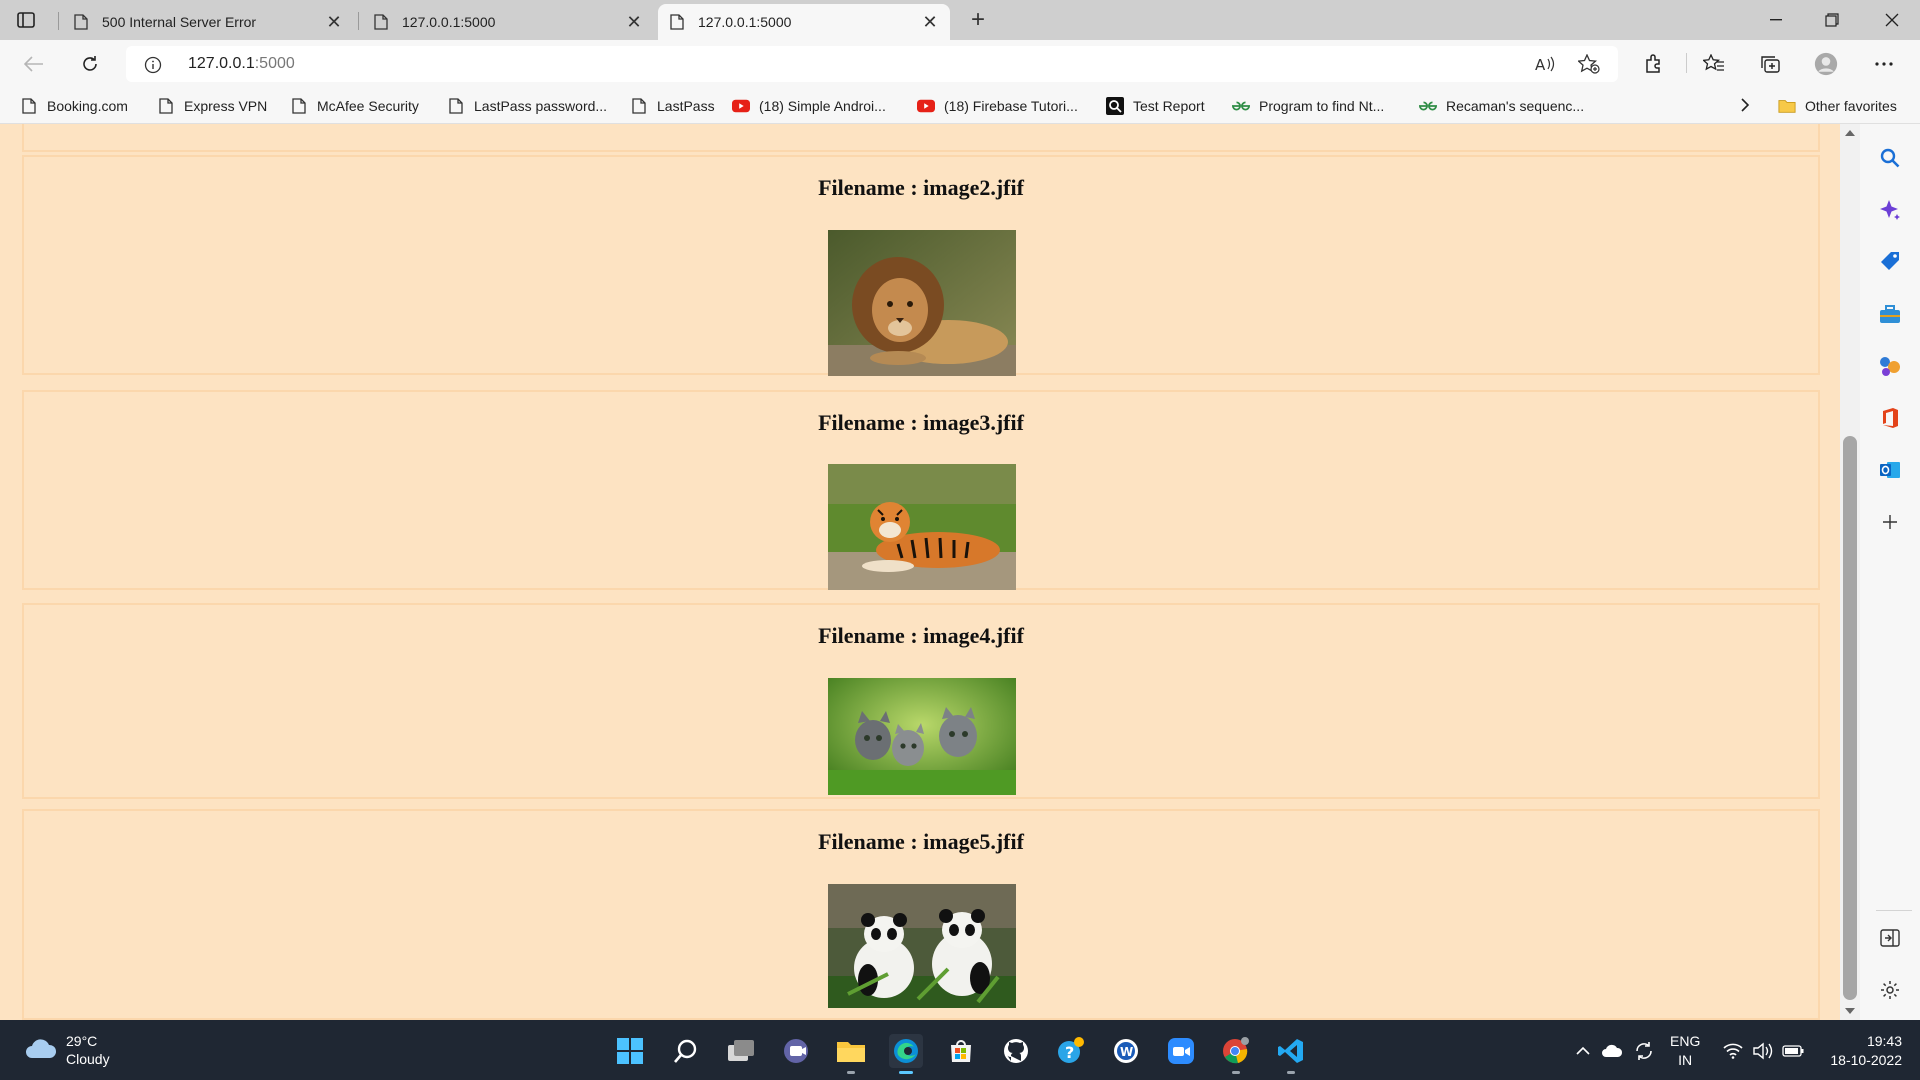 The image size is (1920, 1080). I want to click on bookmark-label: Express VPN, so click(226, 106).